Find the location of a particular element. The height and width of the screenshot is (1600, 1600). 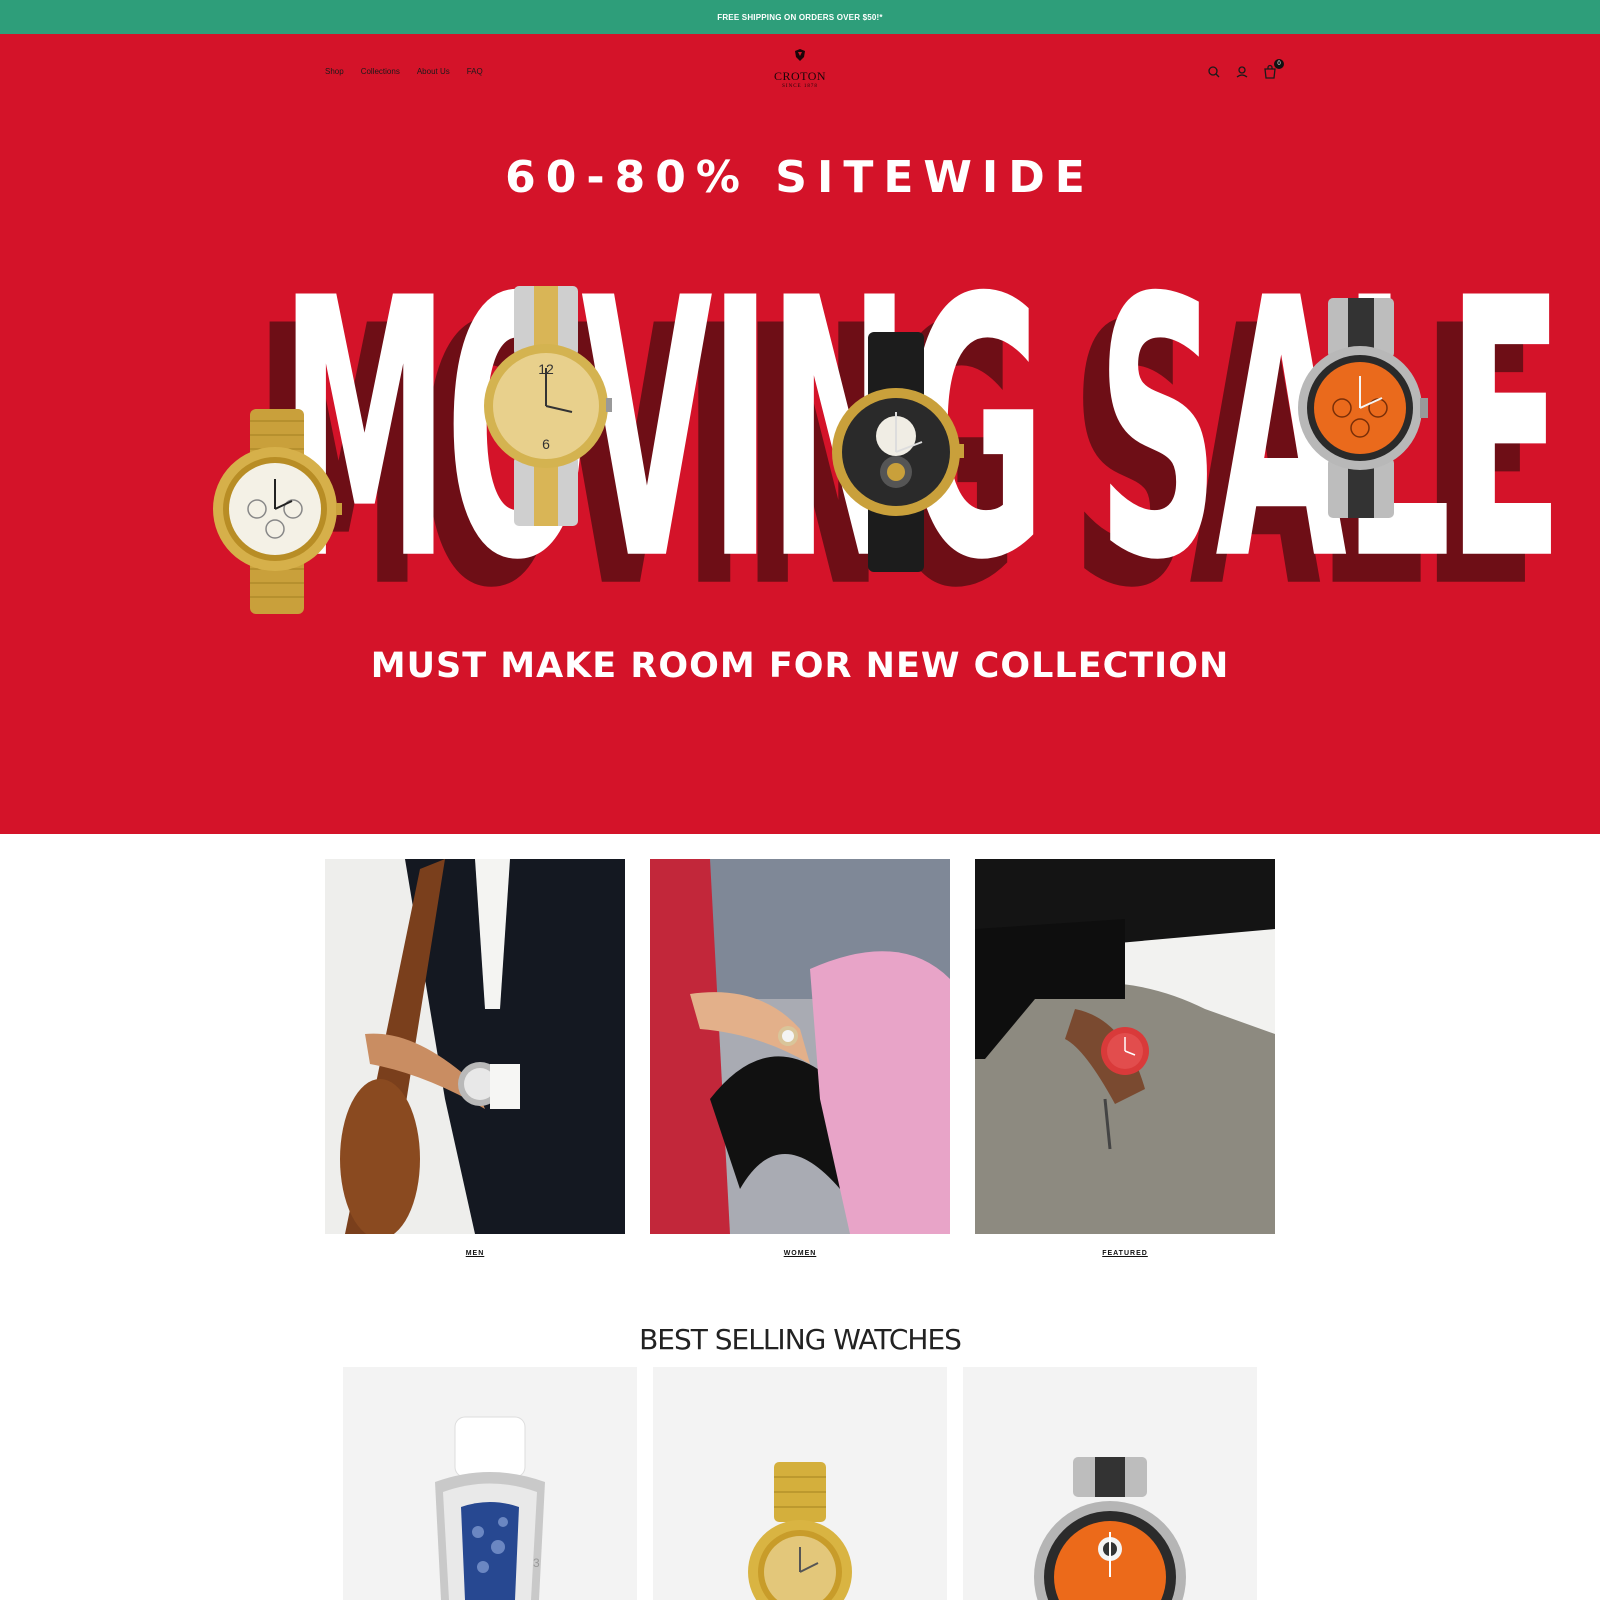

svg-text: 3 is located at coordinates (536, 1563).